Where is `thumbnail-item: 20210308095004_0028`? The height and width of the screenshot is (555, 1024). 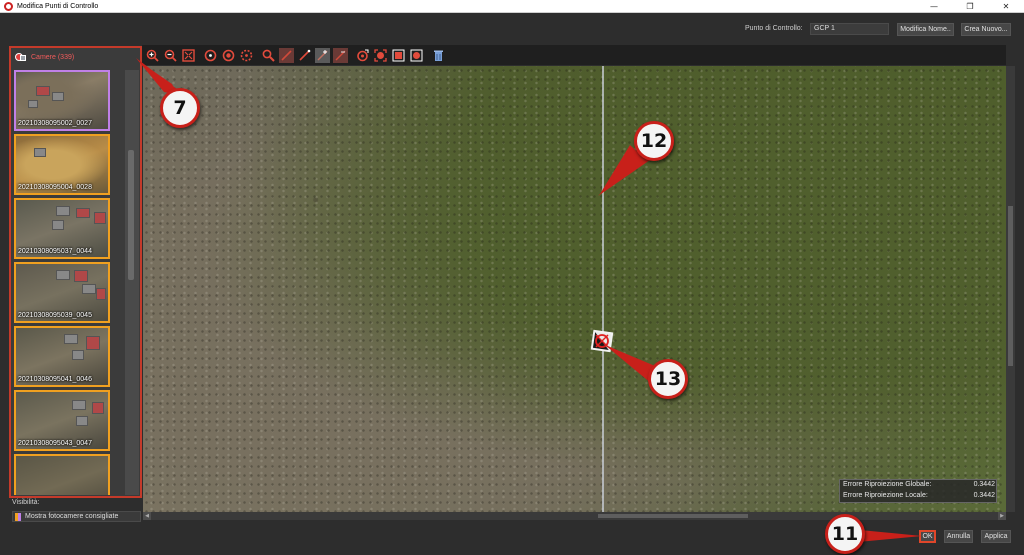 thumbnail-item: 20210308095004_0028 is located at coordinates (62, 164).